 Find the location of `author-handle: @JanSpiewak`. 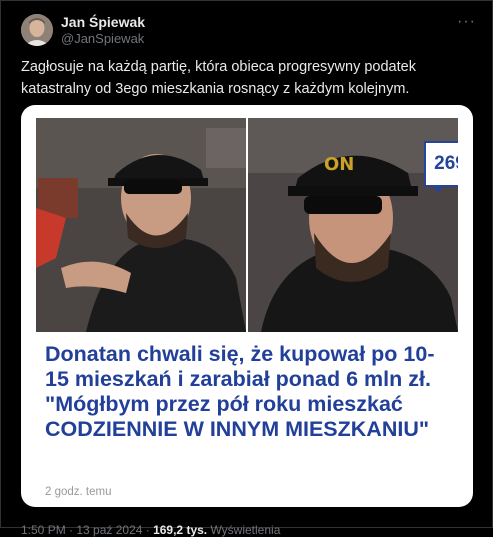

author-handle: @JanSpiewak is located at coordinates (102, 38).